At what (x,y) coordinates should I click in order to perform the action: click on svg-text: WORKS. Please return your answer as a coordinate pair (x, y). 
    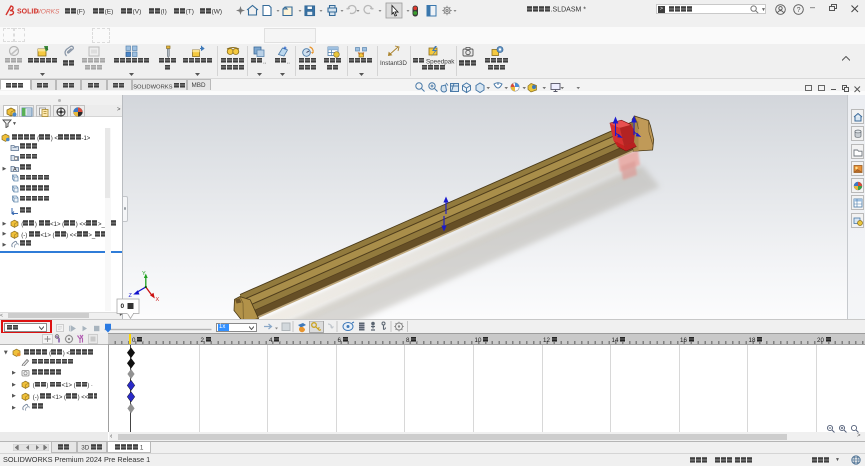
    Looking at the image, I should click on (48, 12).